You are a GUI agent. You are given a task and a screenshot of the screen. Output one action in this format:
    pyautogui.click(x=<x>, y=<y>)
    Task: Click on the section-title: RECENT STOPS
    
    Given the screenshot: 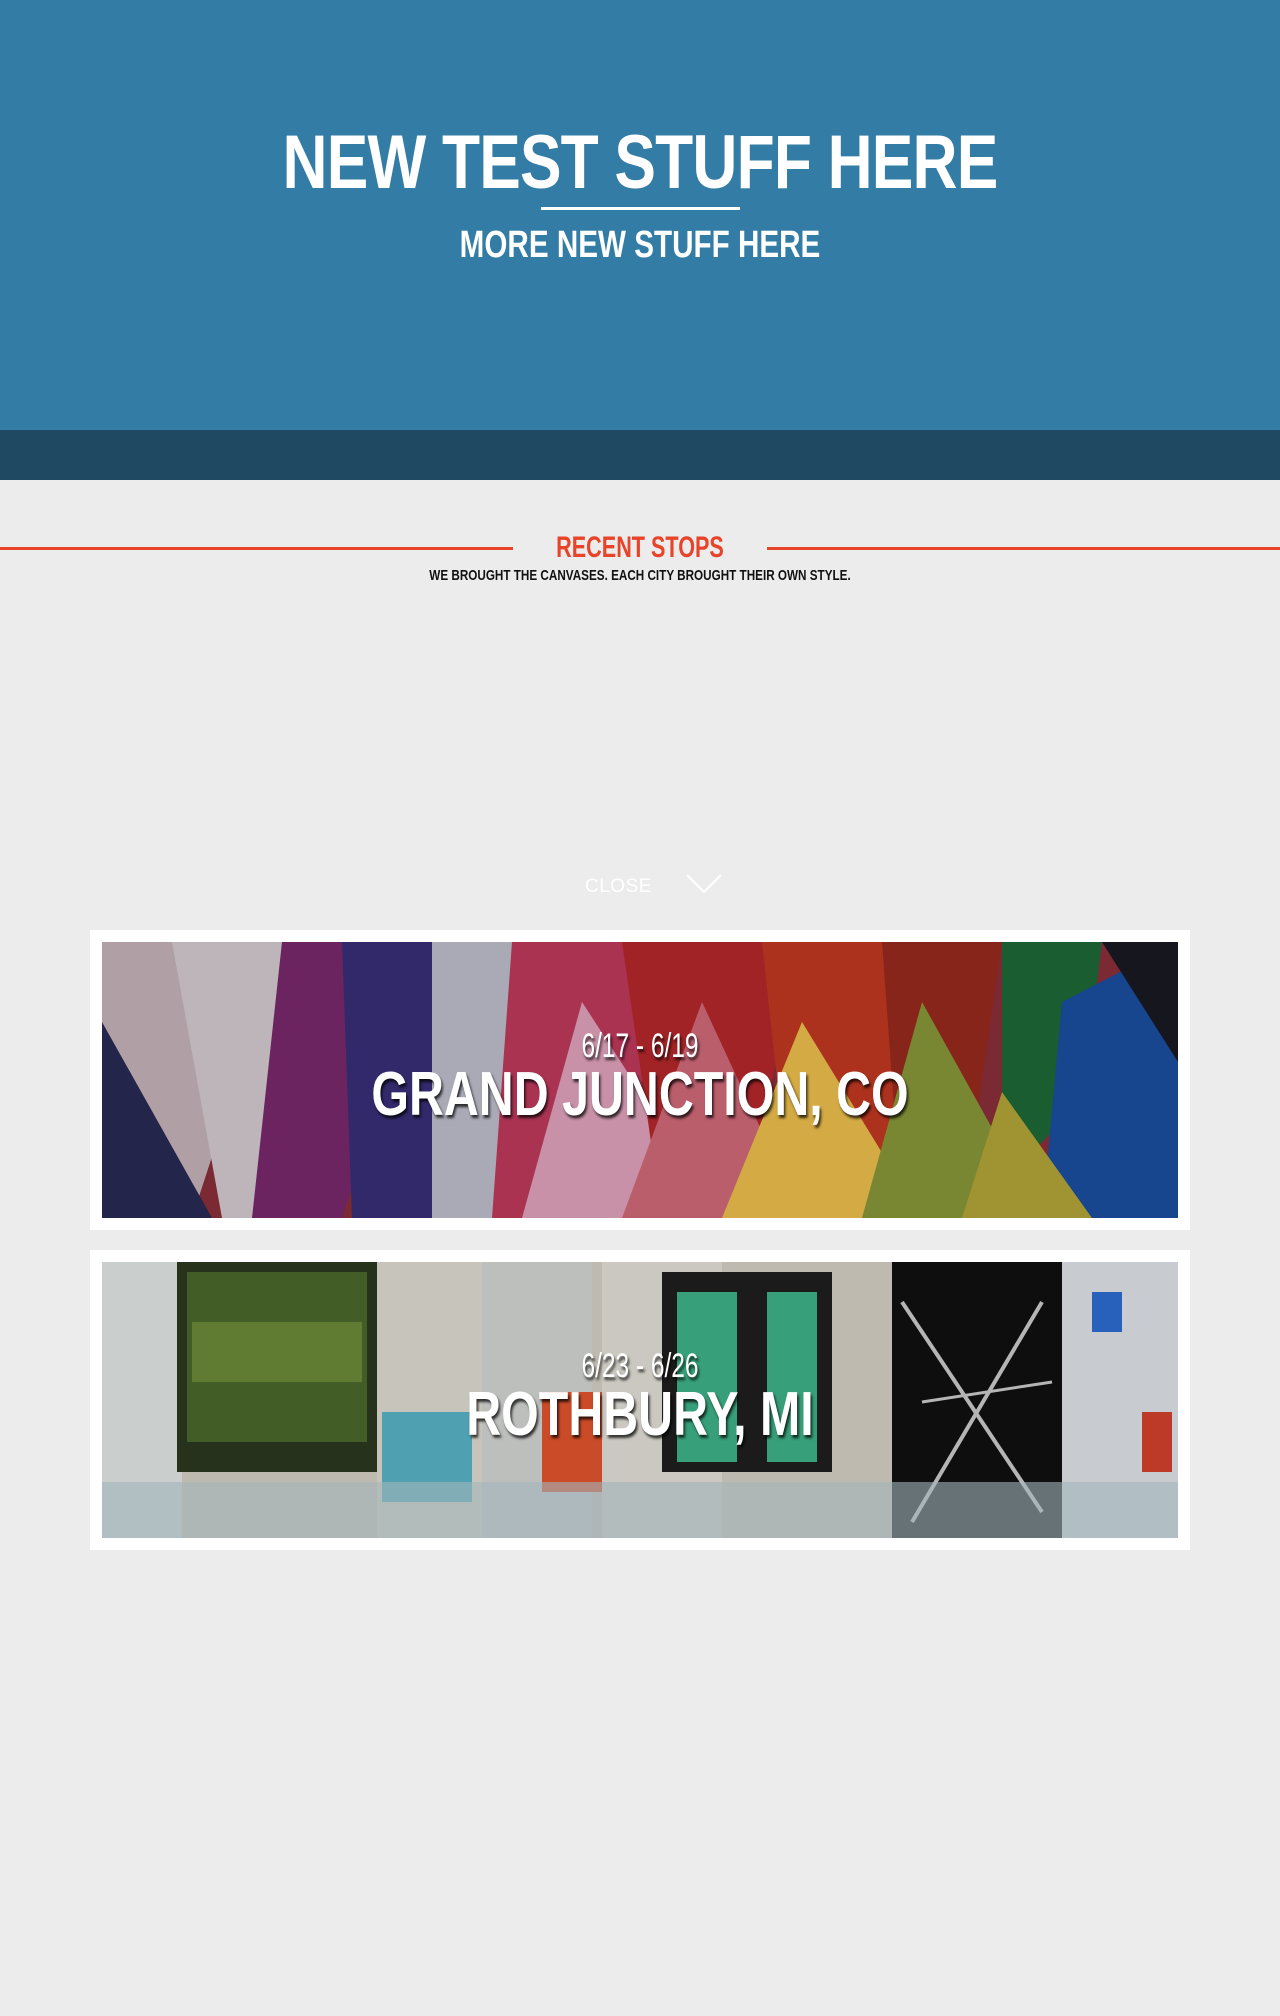 What is the action you would take?
    pyautogui.click(x=640, y=547)
    